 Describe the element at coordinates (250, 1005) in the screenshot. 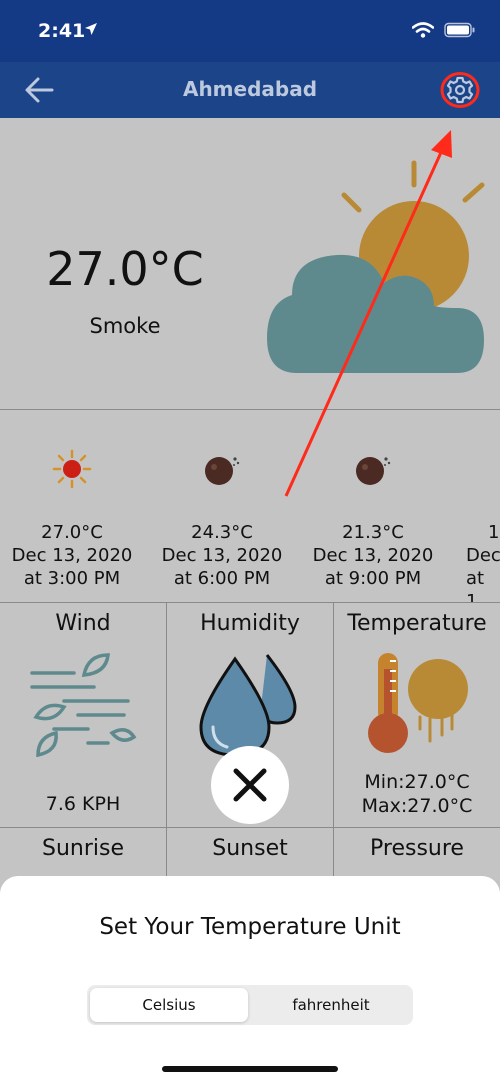

I see `unit-segmented-control: Celsius fahrenheit` at that location.